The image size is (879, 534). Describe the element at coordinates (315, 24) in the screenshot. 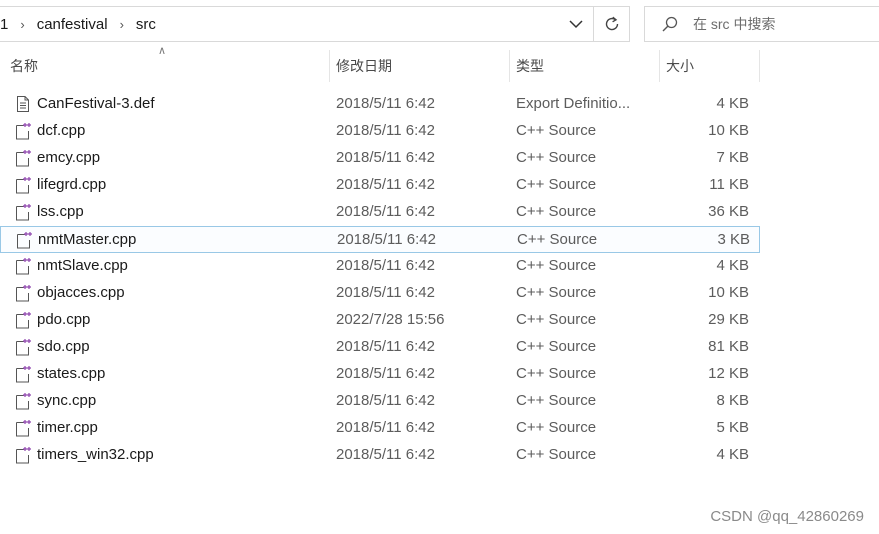

I see `address-bar: 1 › canfestival › src` at that location.